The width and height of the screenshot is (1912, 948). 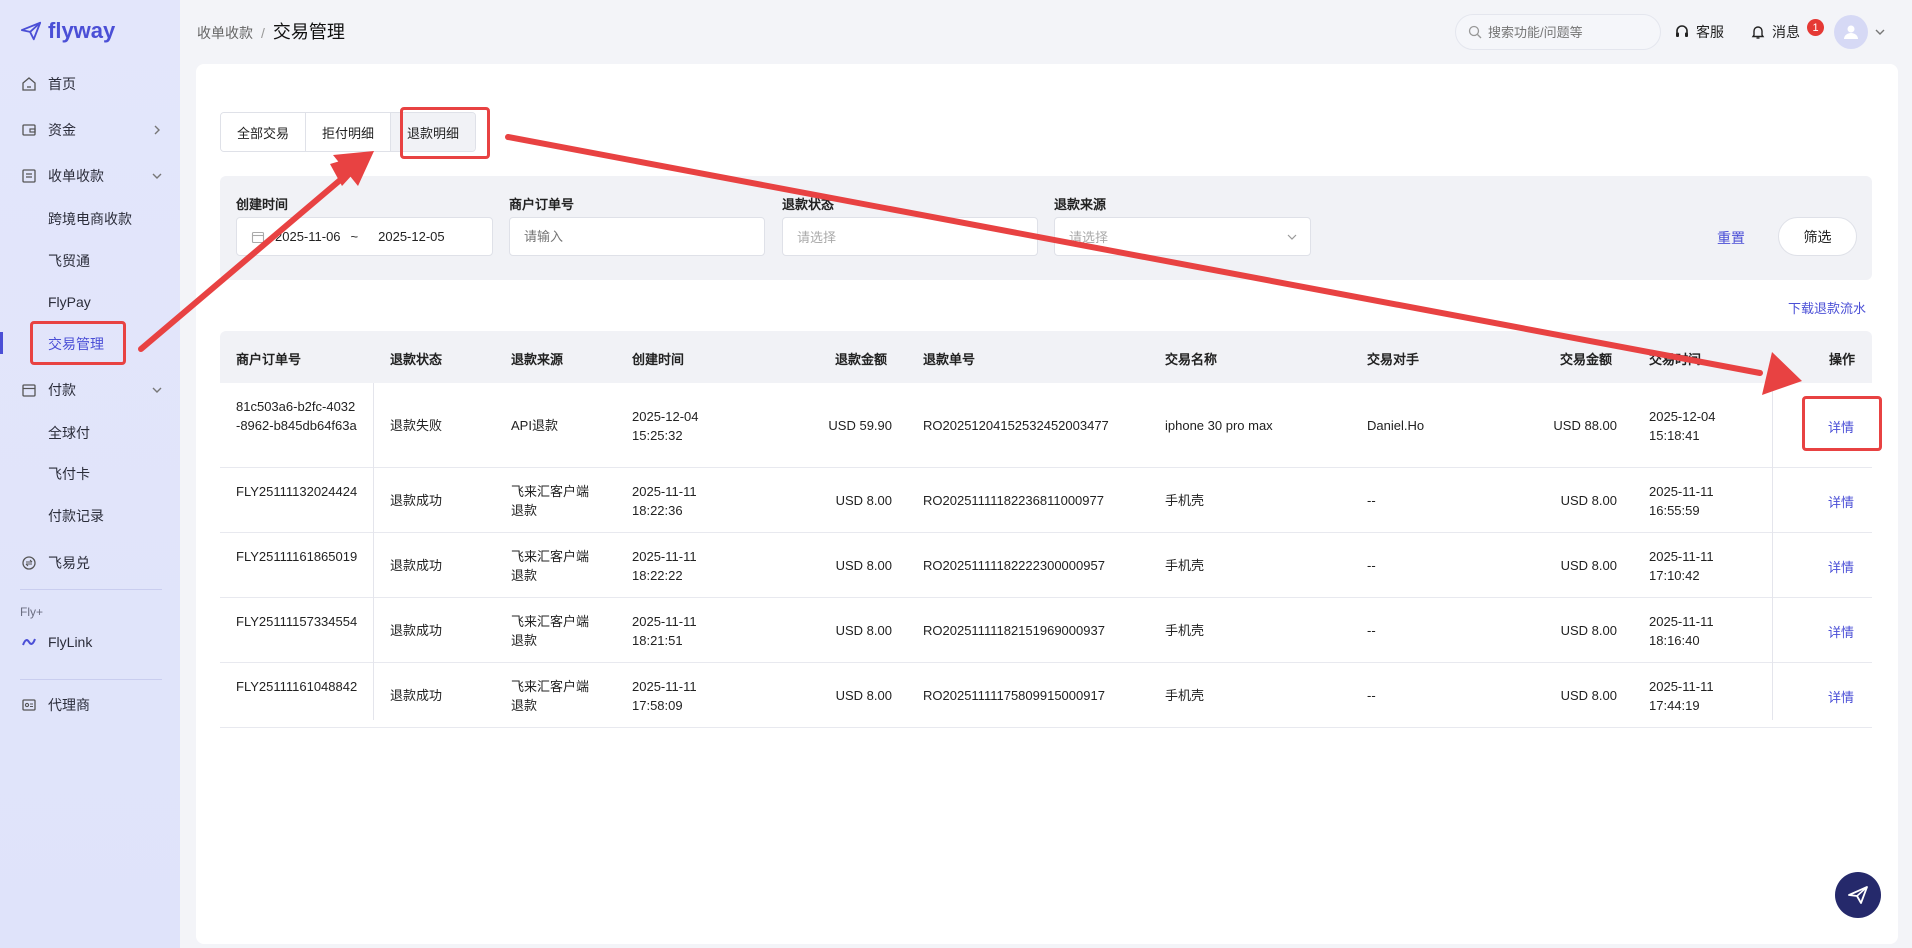 What do you see at coordinates (90, 219) in the screenshot?
I see `sidebar-subitem-cross-border: 跨境电商收款` at bounding box center [90, 219].